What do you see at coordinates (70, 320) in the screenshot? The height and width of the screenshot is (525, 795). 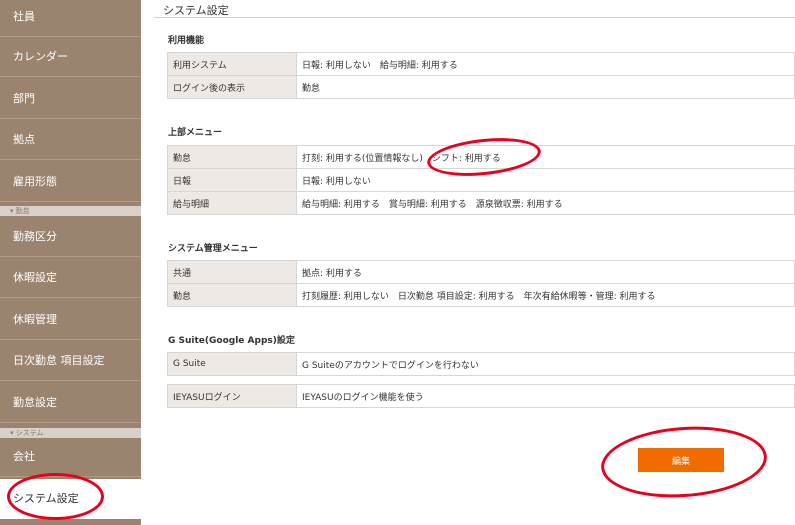 I see `sidebar-item-leave-management: 休暇管理` at bounding box center [70, 320].